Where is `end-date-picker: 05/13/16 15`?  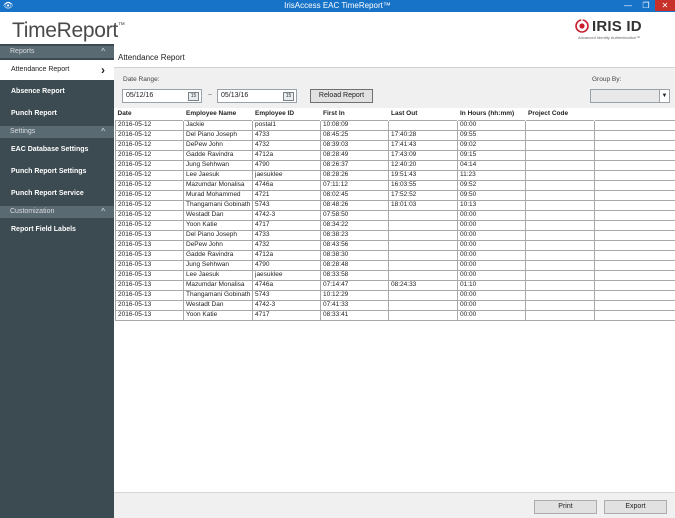
end-date-picker: 05/13/16 15 is located at coordinates (257, 96).